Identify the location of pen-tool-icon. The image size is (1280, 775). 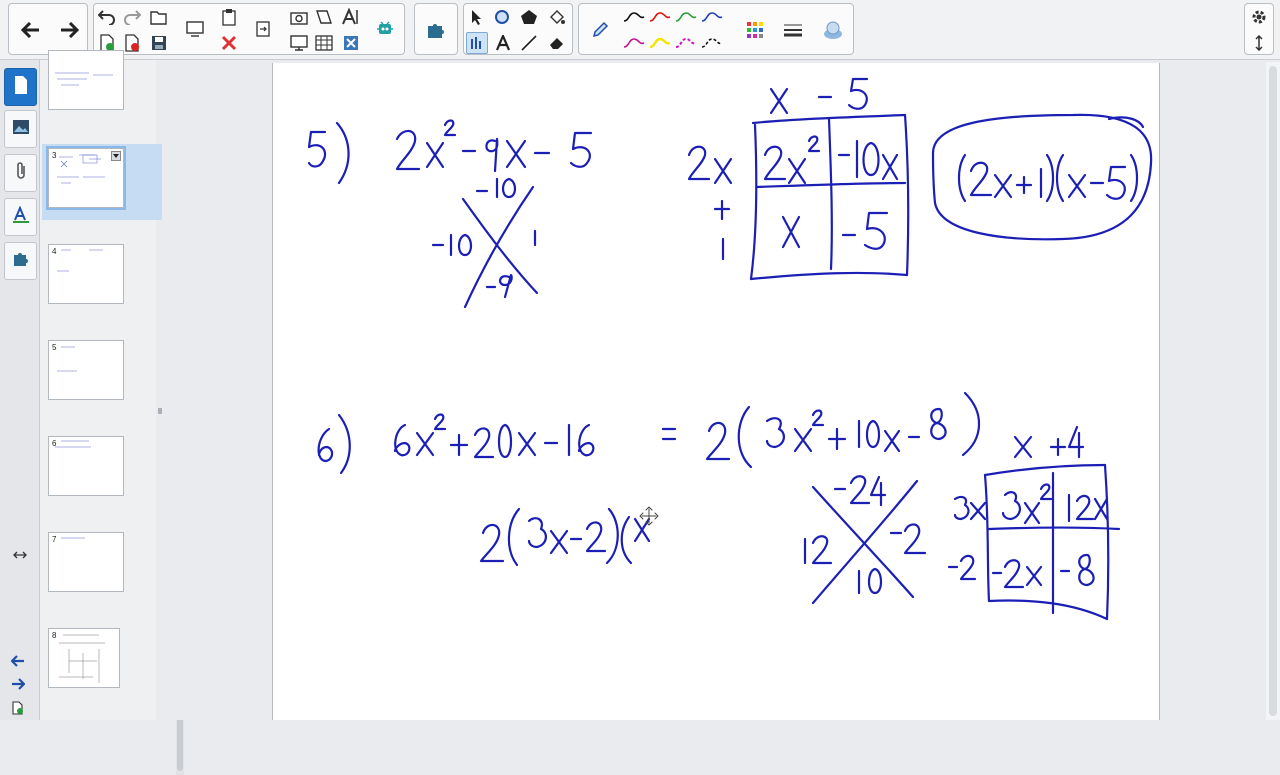
(477, 43).